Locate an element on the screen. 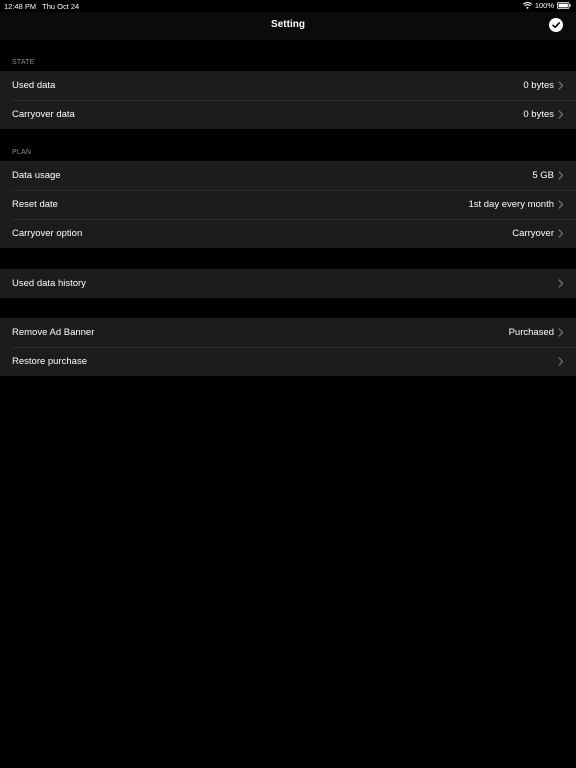  status-right: 100% is located at coordinates (546, 5).